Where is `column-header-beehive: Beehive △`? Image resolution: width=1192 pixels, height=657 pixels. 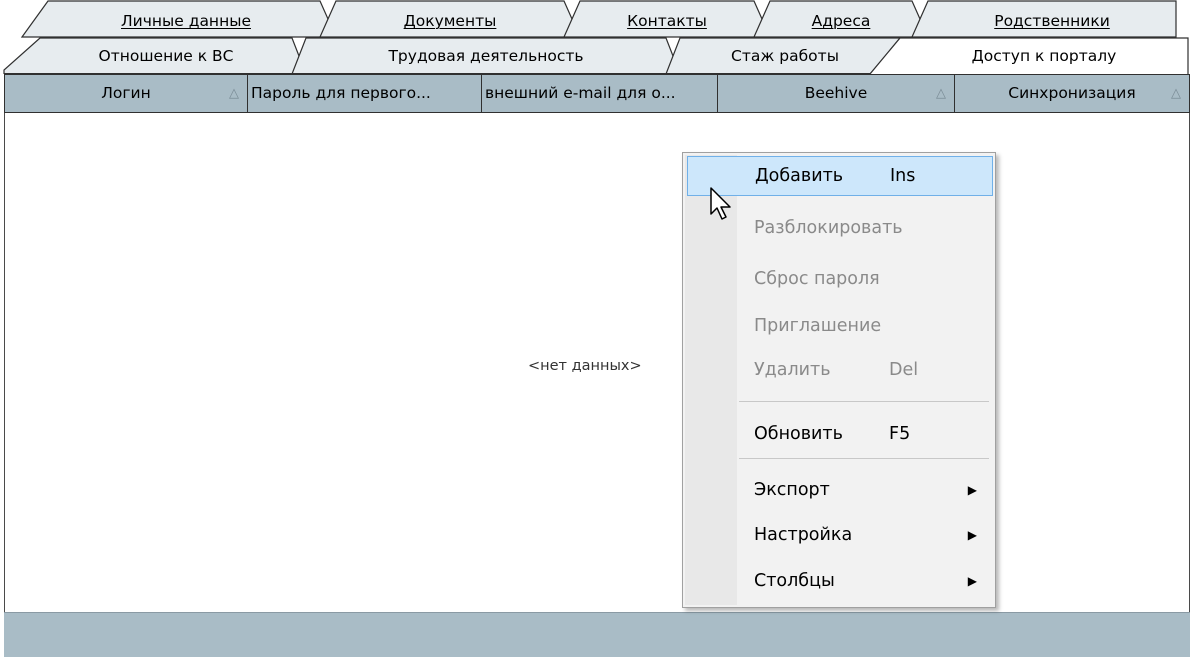 column-header-beehive: Beehive △ is located at coordinates (836, 93).